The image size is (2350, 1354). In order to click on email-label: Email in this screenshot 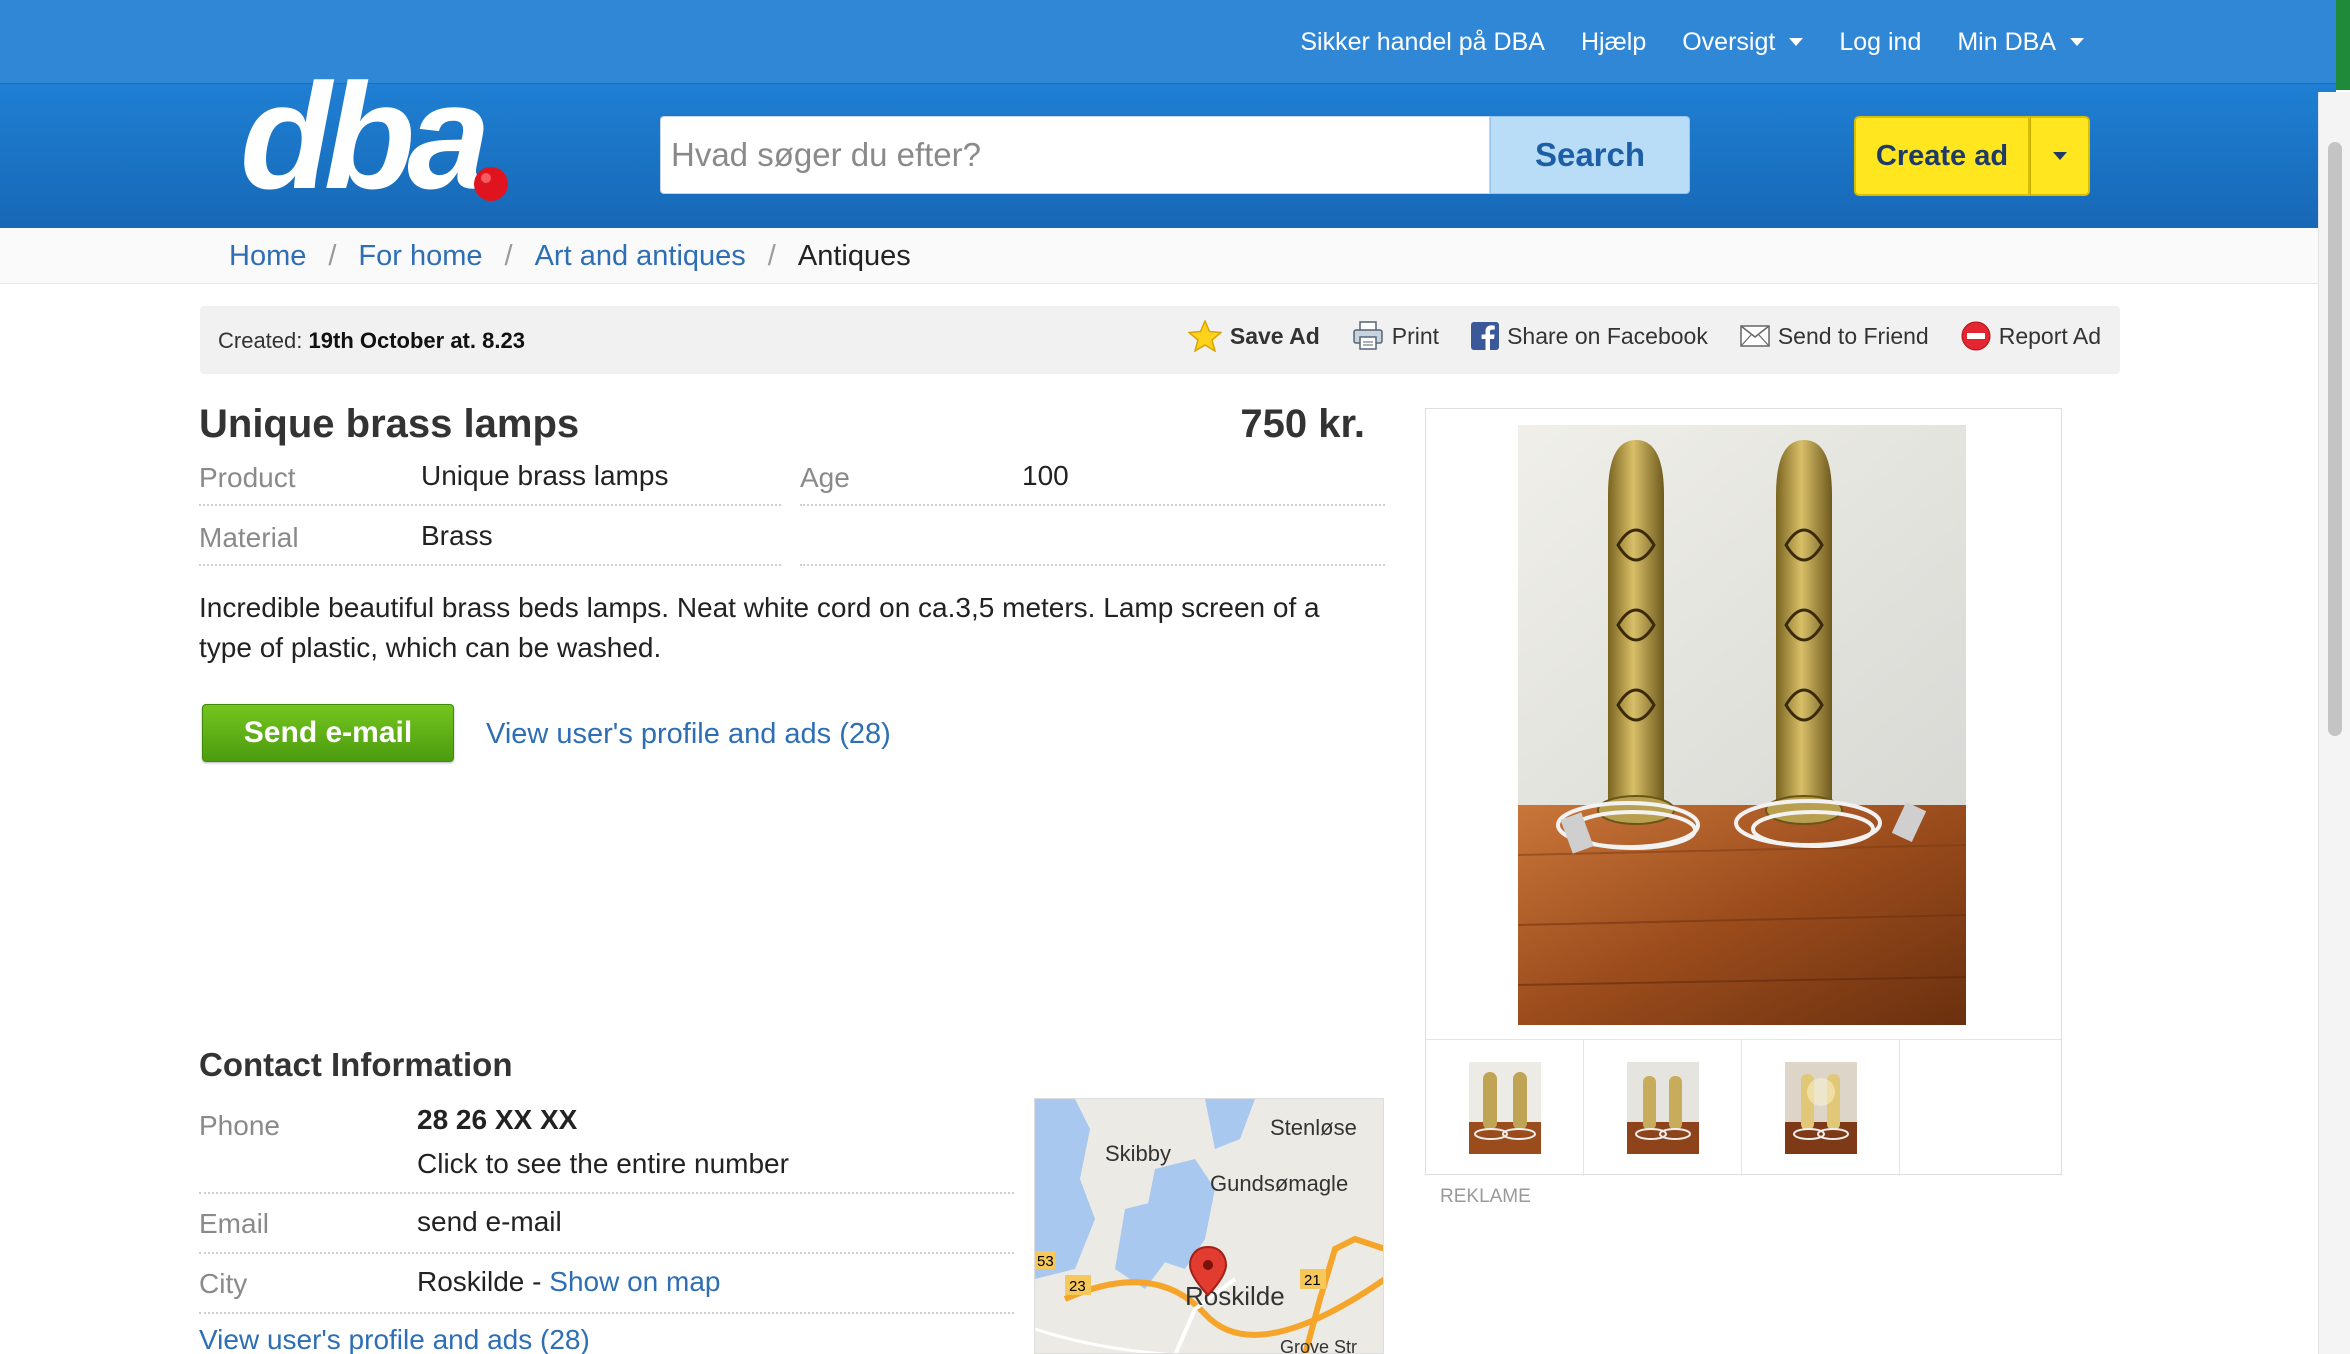, I will do `click(234, 1223)`.